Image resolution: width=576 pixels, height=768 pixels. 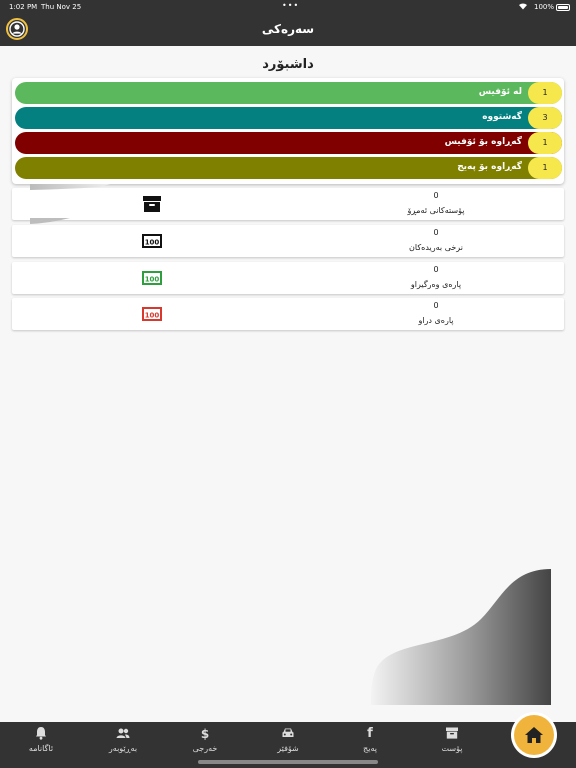 What do you see at coordinates (288, 748) in the screenshot?
I see `nav-label: شۆفێر` at bounding box center [288, 748].